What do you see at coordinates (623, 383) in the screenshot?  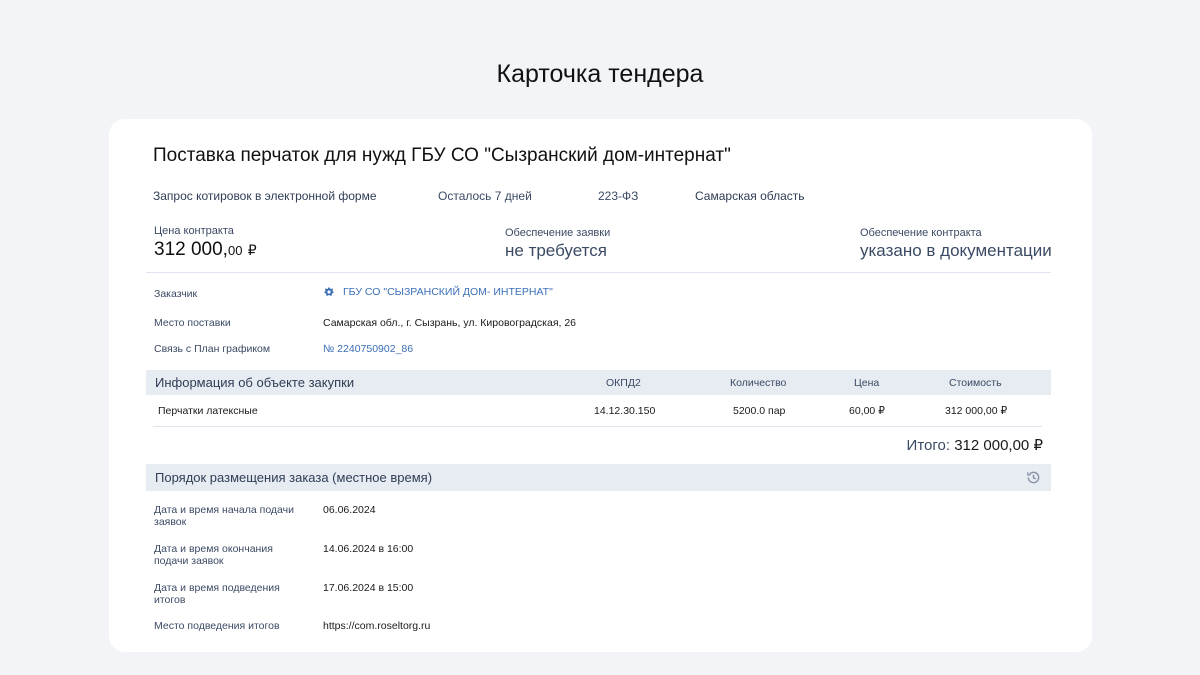 I see `col-okpd: ОКПД2` at bounding box center [623, 383].